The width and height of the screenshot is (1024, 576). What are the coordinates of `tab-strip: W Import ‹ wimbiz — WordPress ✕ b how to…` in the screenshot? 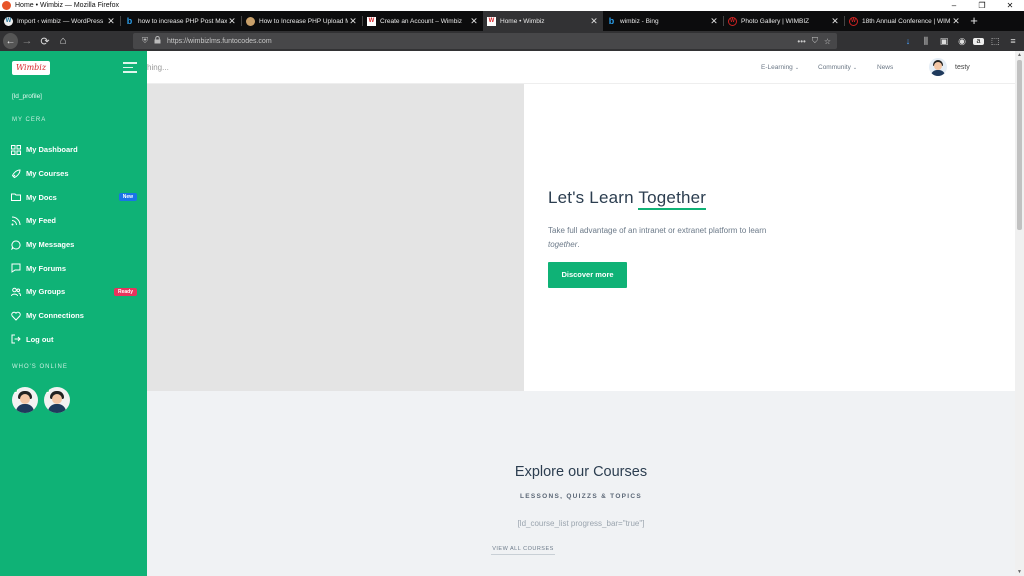 It's located at (512, 21).